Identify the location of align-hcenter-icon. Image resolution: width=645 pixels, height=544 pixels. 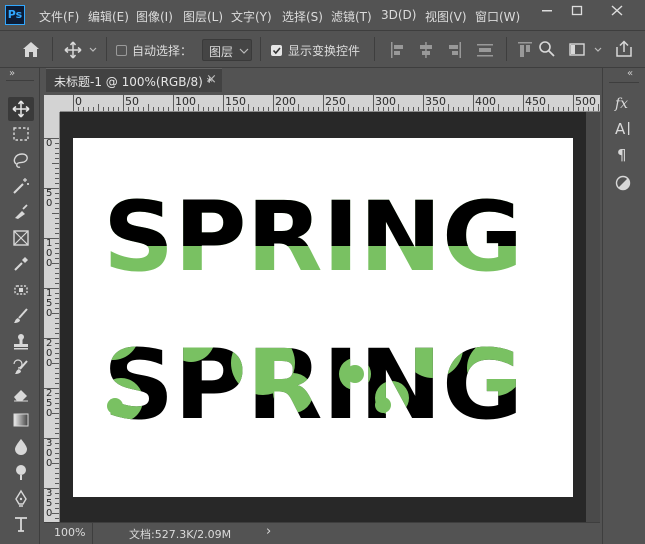
(426, 51).